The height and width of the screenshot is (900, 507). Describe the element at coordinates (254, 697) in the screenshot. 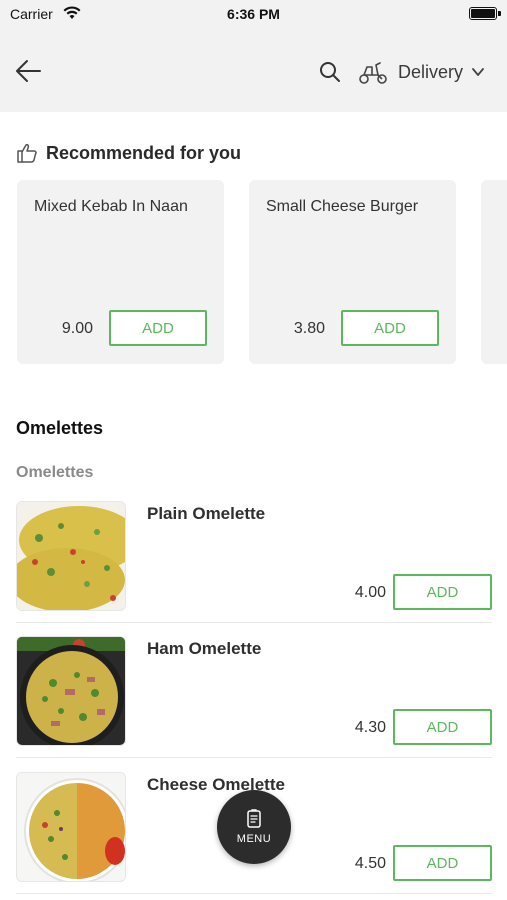

I see `menu-item: Ham Omelette 4.30 ADD` at that location.